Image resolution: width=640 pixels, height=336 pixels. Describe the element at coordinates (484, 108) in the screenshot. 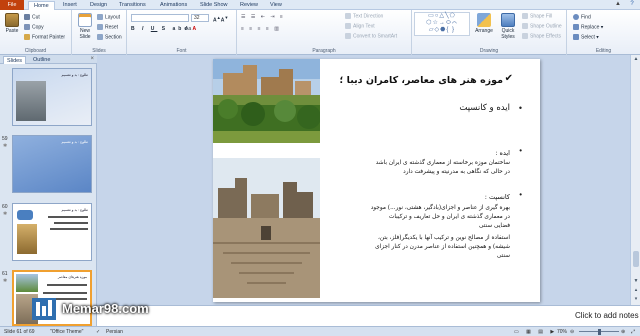

I see `bullet-idea-concept: ایده و کانسپت` at that location.